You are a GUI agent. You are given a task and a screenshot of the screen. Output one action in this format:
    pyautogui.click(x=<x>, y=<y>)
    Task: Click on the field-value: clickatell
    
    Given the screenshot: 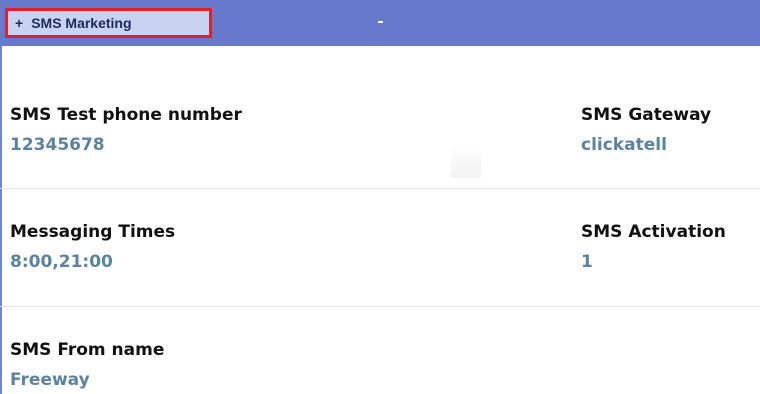 What is the action you would take?
    pyautogui.click(x=624, y=145)
    